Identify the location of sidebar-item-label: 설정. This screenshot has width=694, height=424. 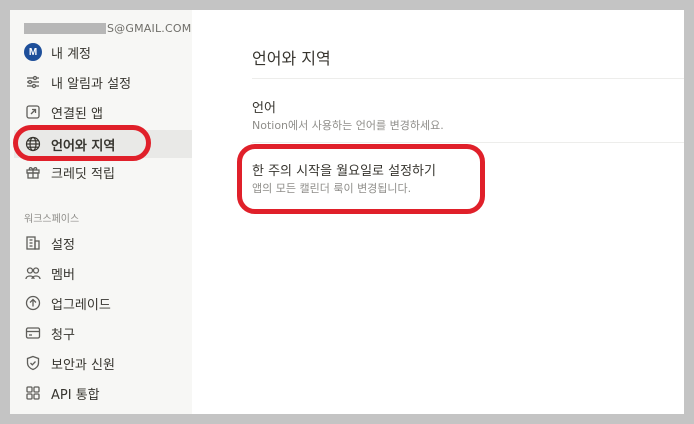
(63, 245).